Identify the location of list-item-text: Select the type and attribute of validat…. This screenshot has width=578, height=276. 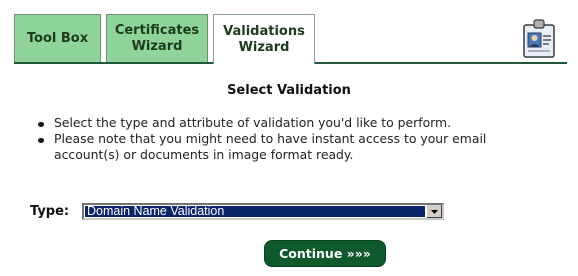
(253, 122).